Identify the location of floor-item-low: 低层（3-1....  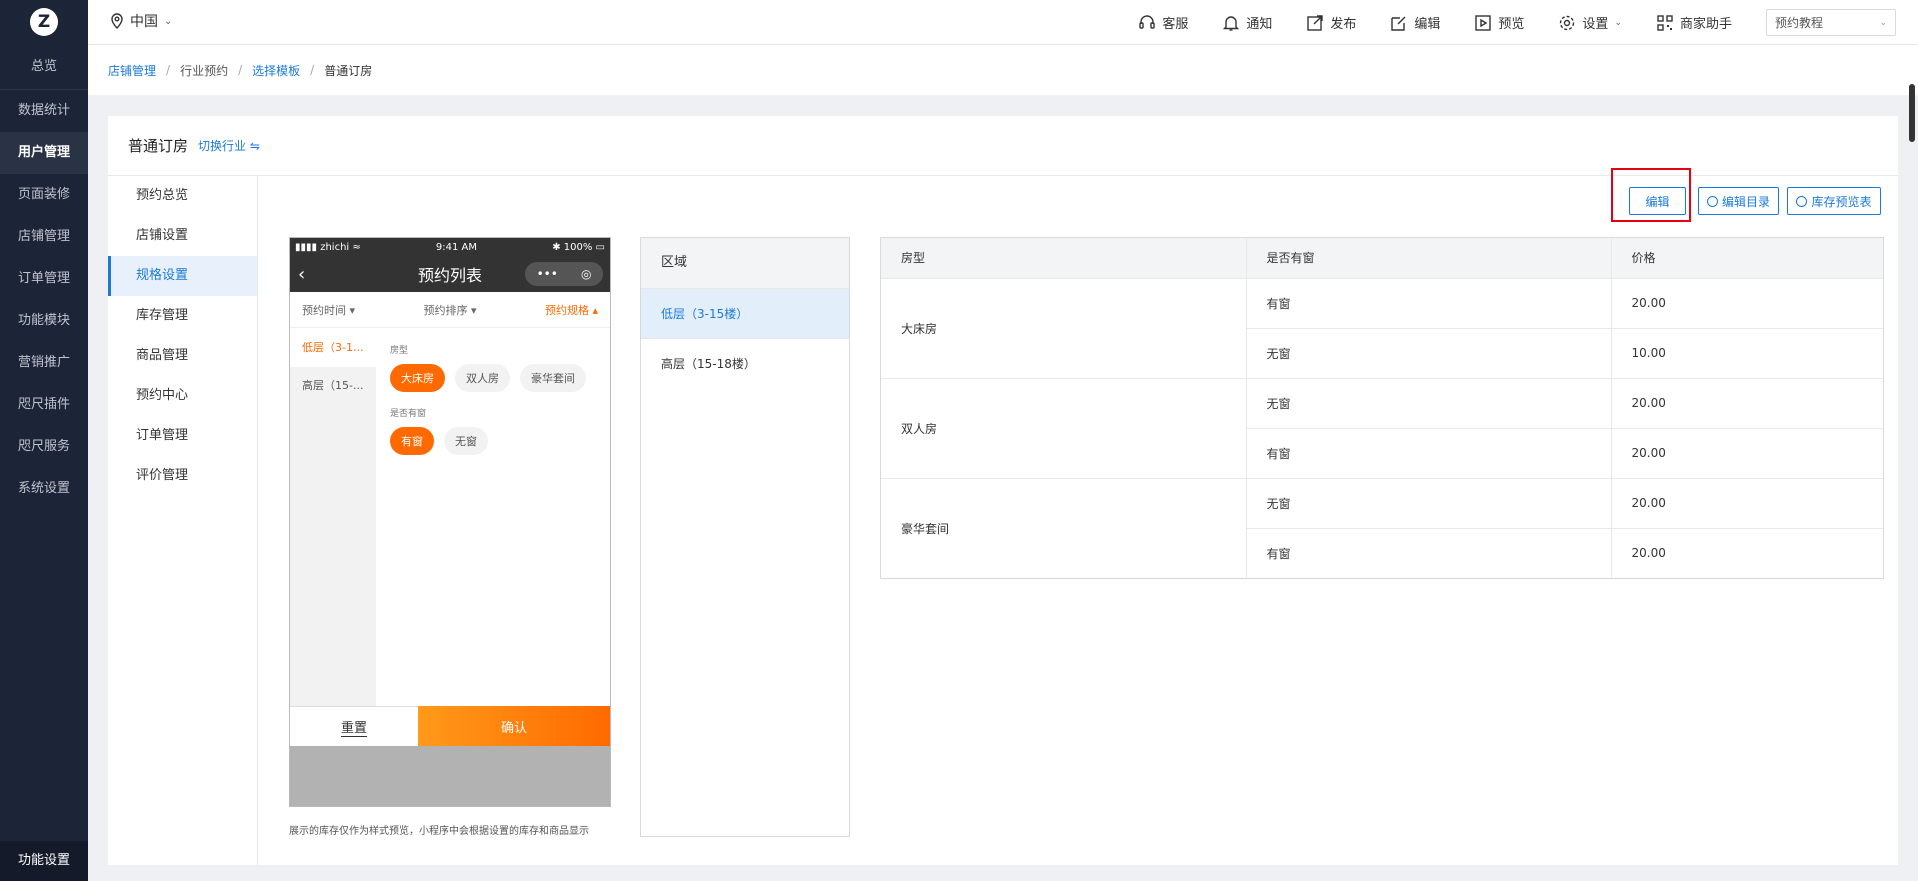
(333, 348).